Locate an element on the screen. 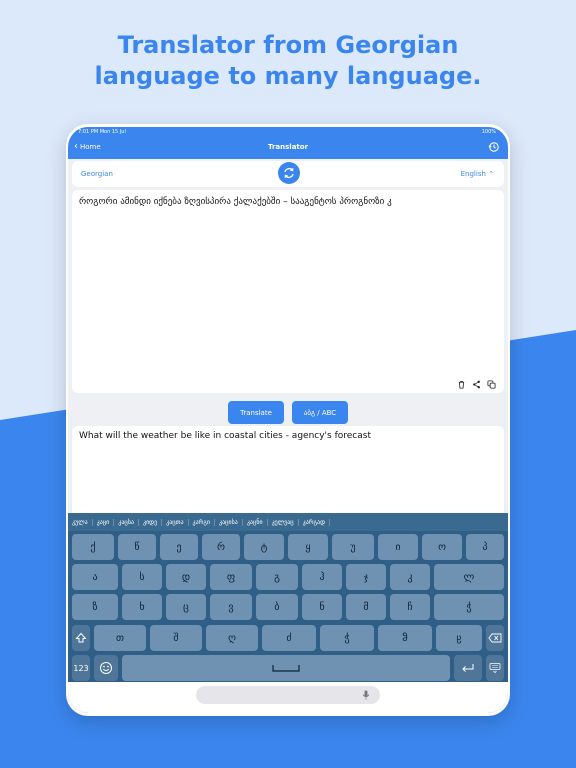 The height and width of the screenshot is (768, 576). trash-icon is located at coordinates (461, 384).